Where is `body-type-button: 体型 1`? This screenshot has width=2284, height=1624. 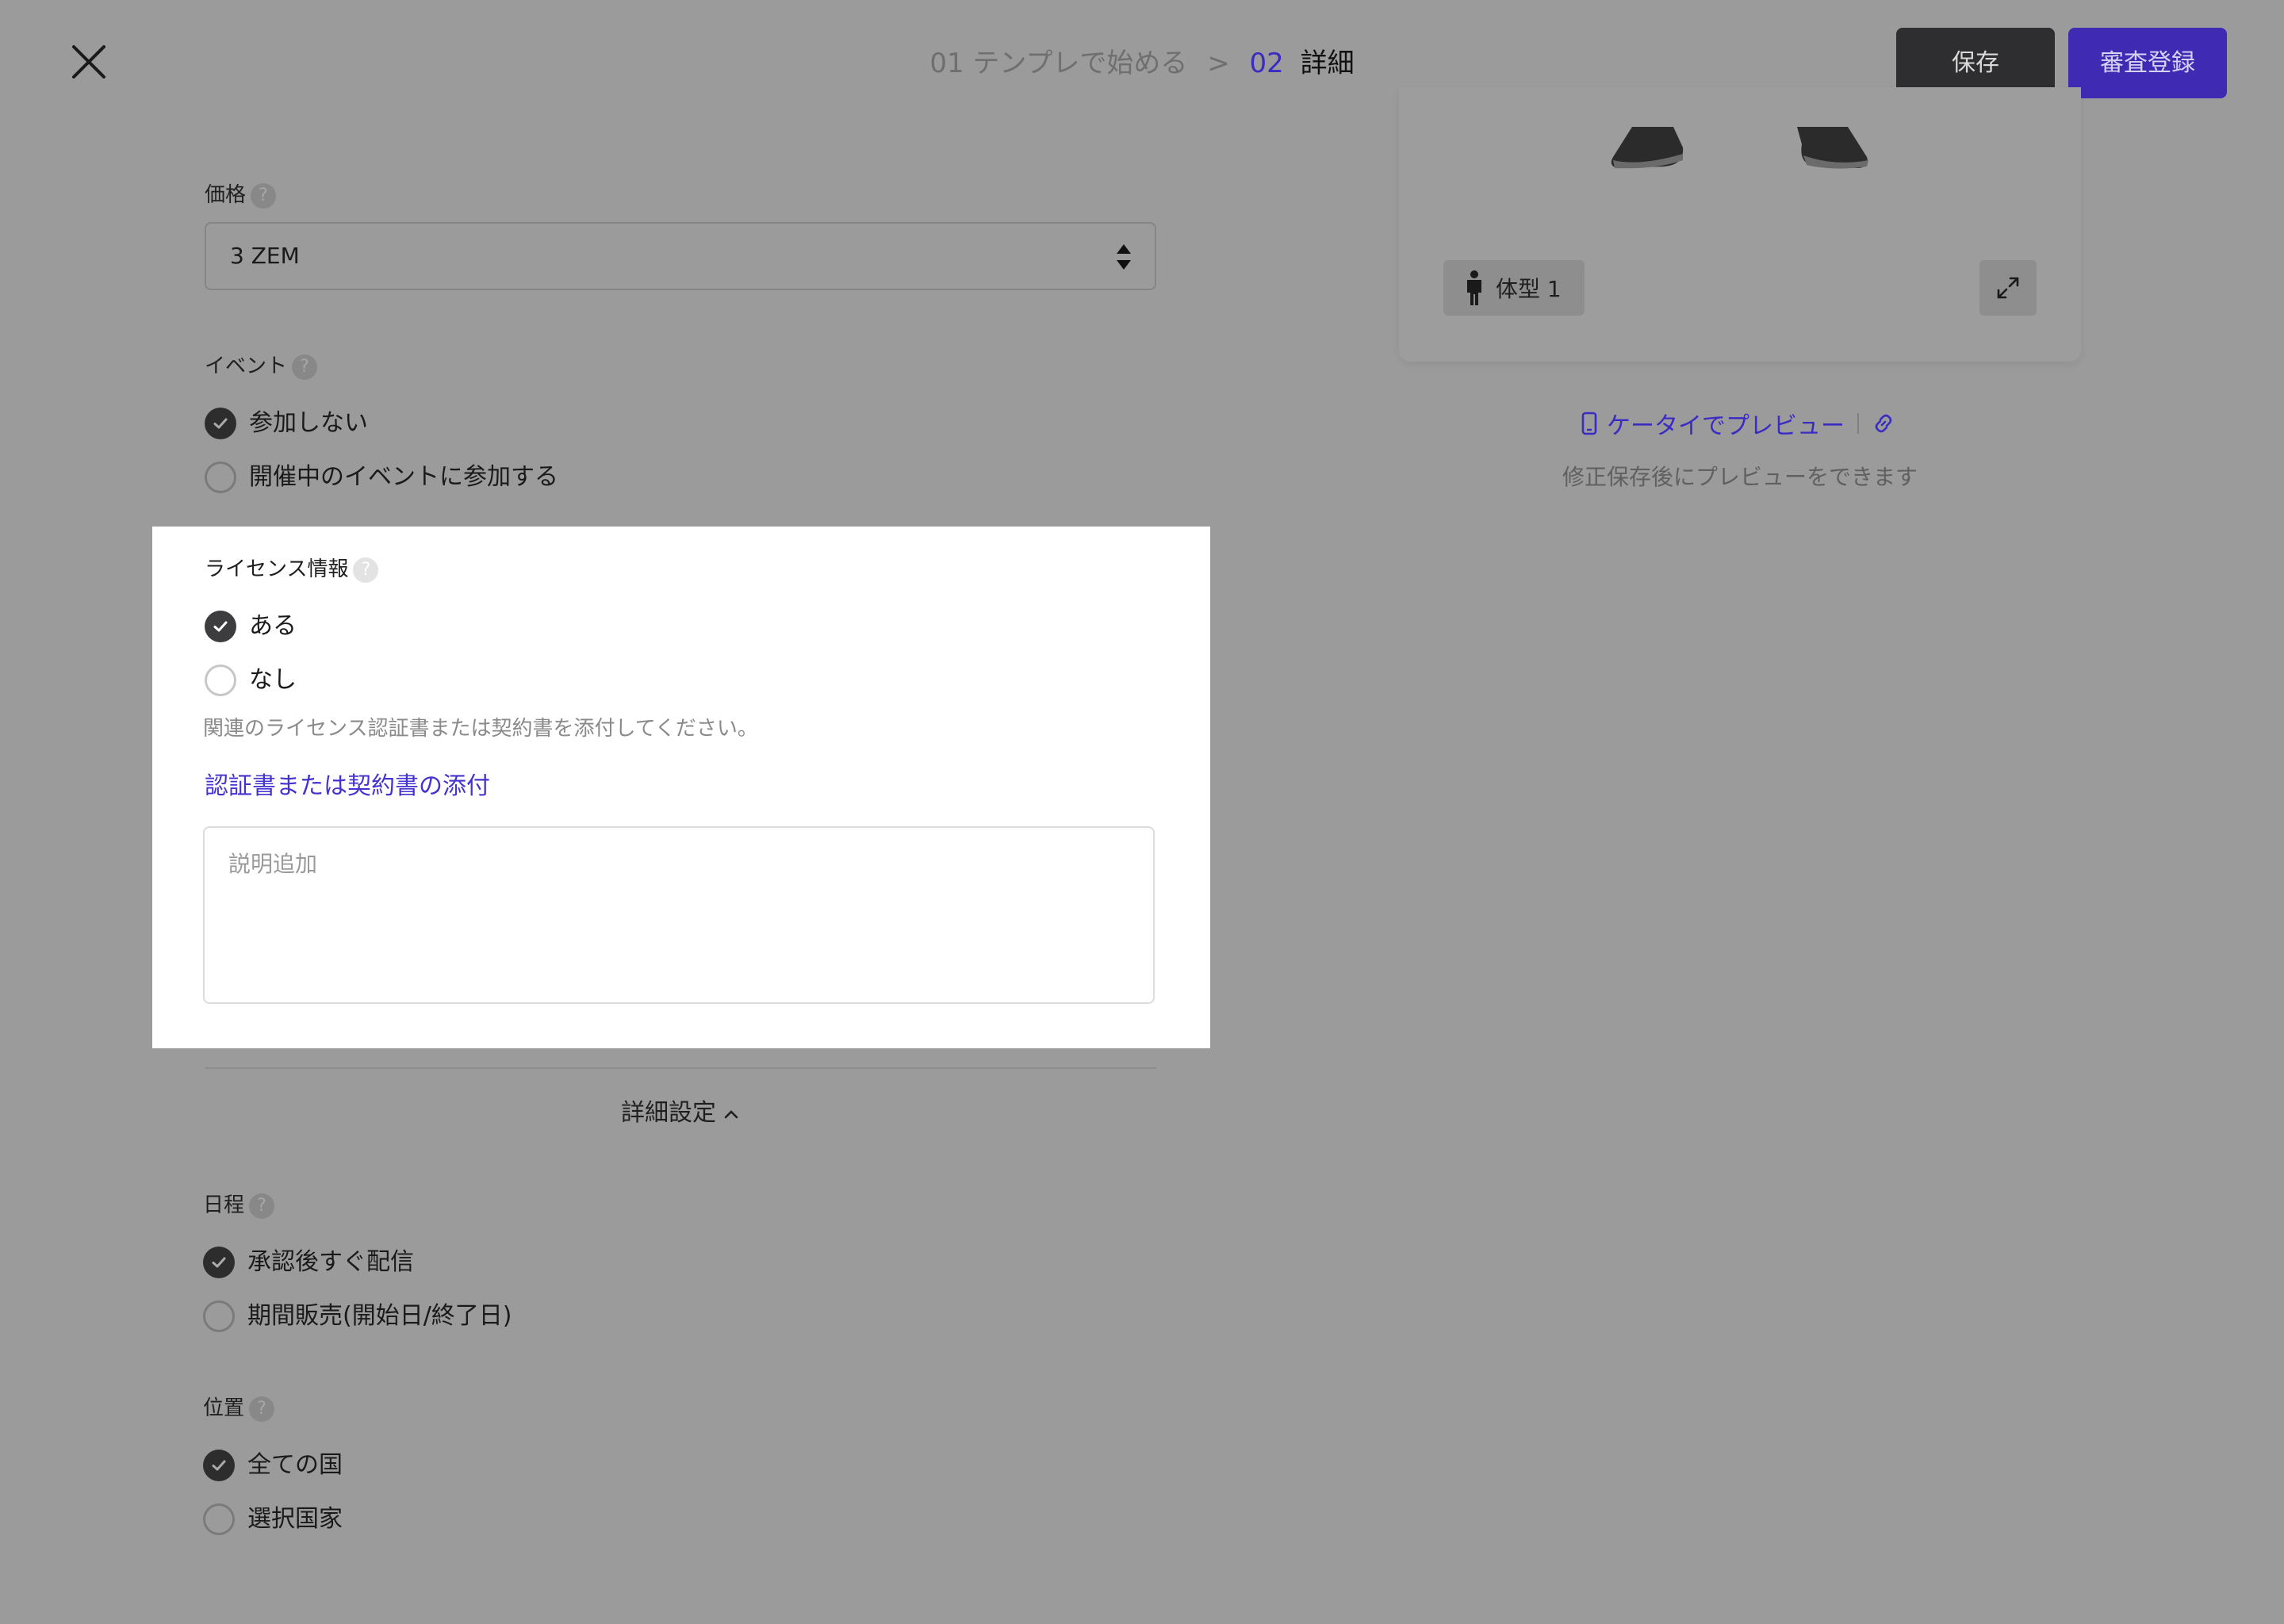
body-type-button: 体型 1 is located at coordinates (1514, 288).